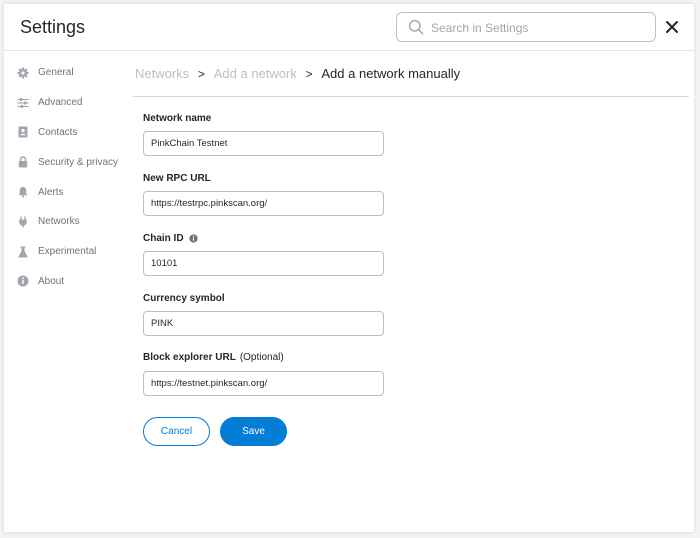 This screenshot has height=538, width=700. Describe the element at coordinates (53, 27) in the screenshot. I see `page-title: Settings` at that location.